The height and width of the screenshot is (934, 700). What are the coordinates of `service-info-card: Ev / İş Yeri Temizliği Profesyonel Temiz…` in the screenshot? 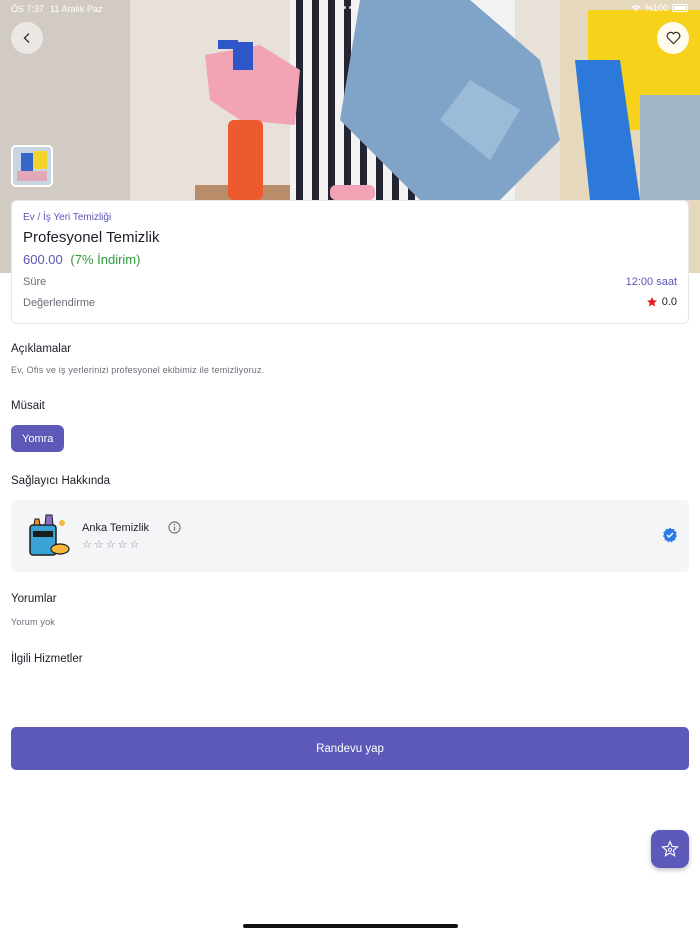 It's located at (350, 262).